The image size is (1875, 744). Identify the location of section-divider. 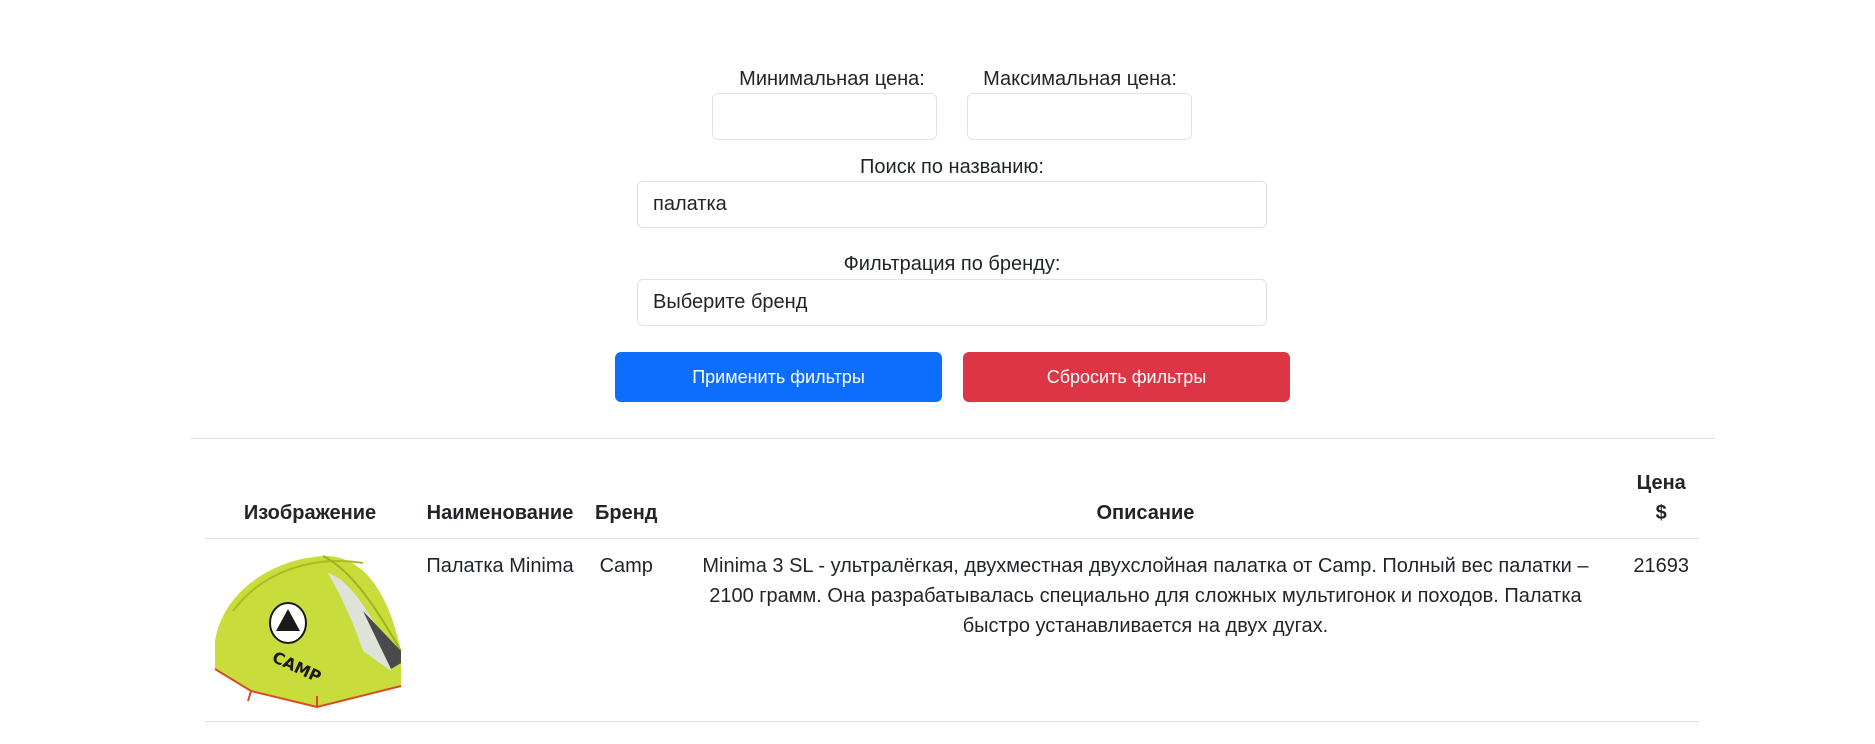
(952, 438).